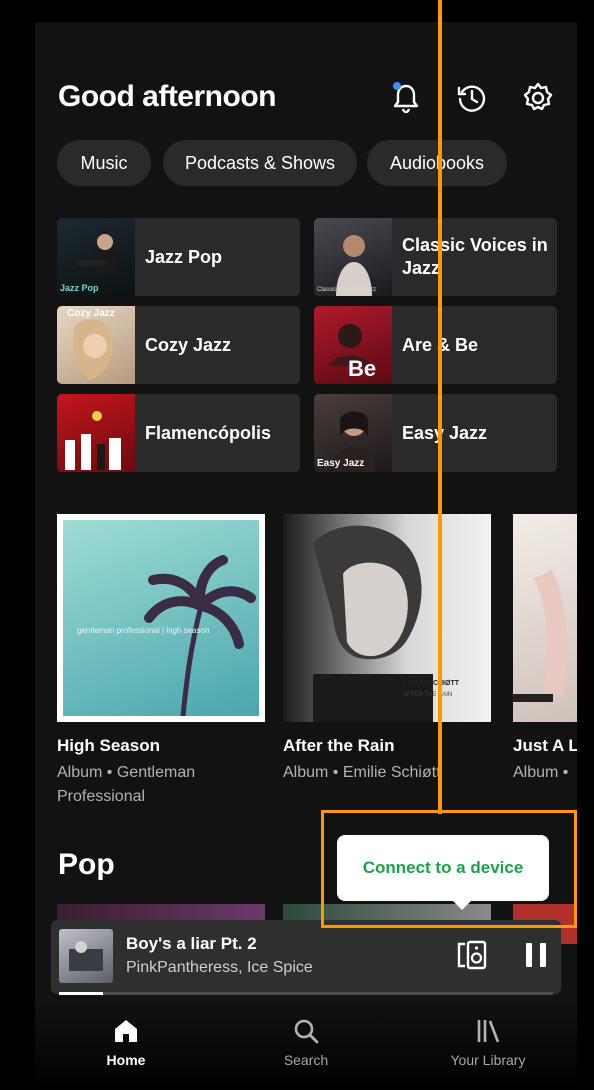  I want to click on section-title-pop: Pop, so click(86, 864).